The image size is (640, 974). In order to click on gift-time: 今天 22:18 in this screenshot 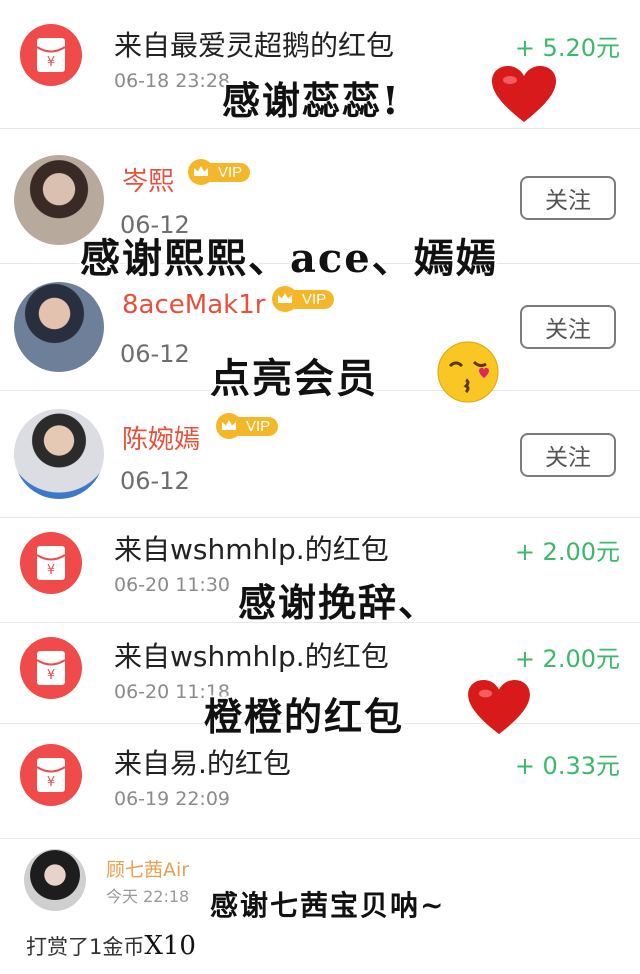, I will do `click(148, 896)`.